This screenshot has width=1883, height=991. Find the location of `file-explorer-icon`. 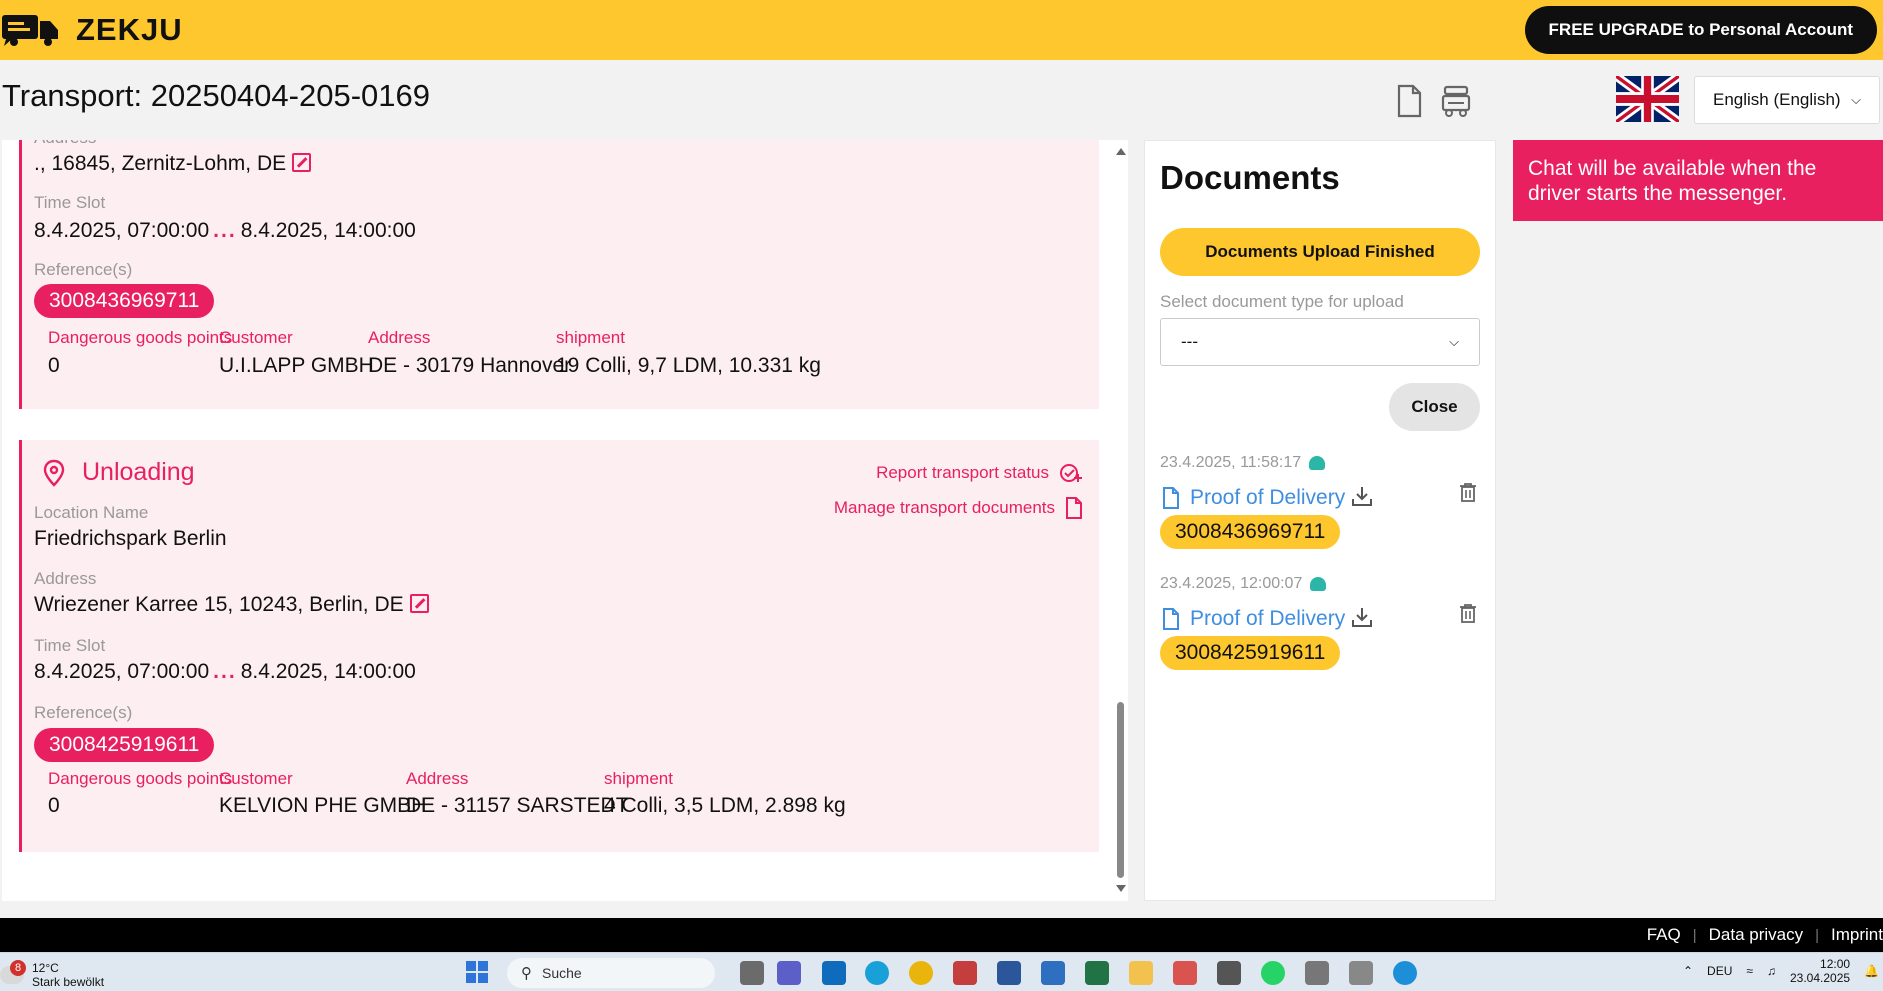

file-explorer-icon is located at coordinates (1141, 973).